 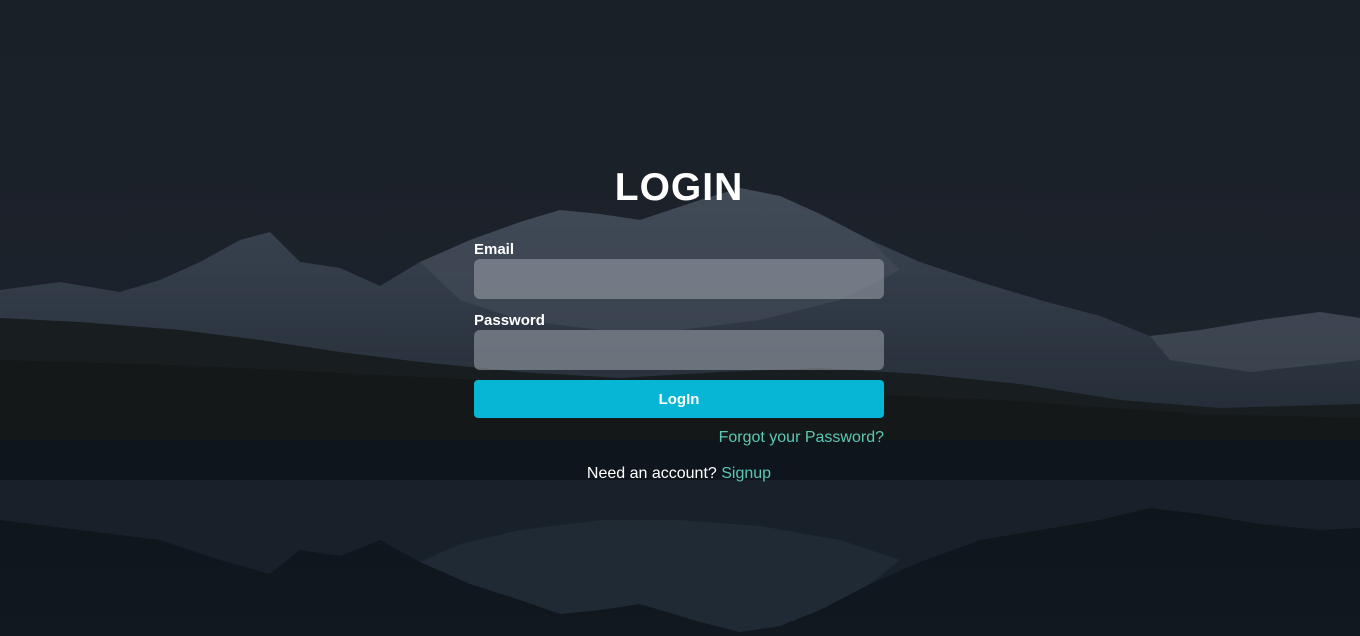 I want to click on forgot-password-link: Forgot your Password?, so click(x=801, y=437).